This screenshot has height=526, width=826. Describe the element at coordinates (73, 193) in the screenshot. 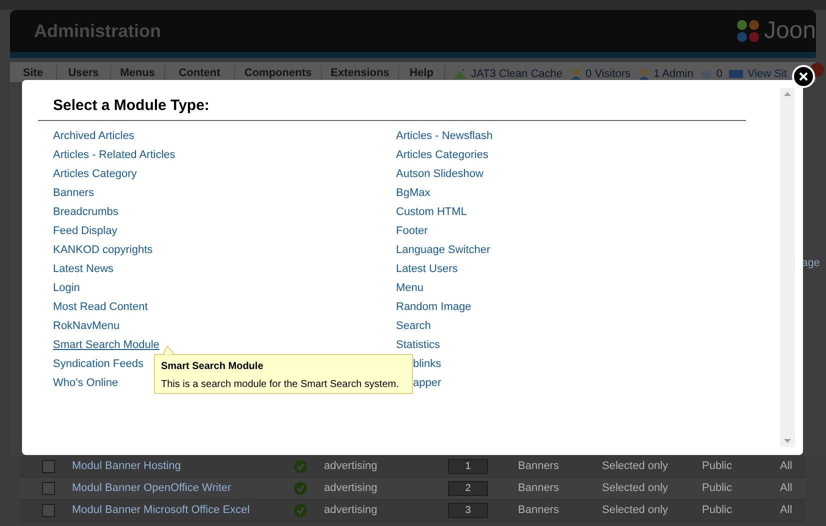

I see `module-type-link: Banners` at that location.